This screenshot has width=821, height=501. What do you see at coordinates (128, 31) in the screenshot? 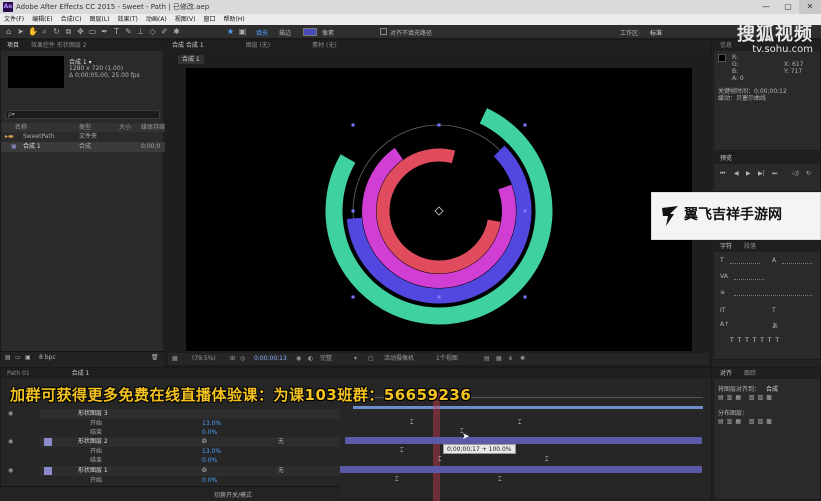
I see `brush-tool-icon: ✎` at bounding box center [128, 31].